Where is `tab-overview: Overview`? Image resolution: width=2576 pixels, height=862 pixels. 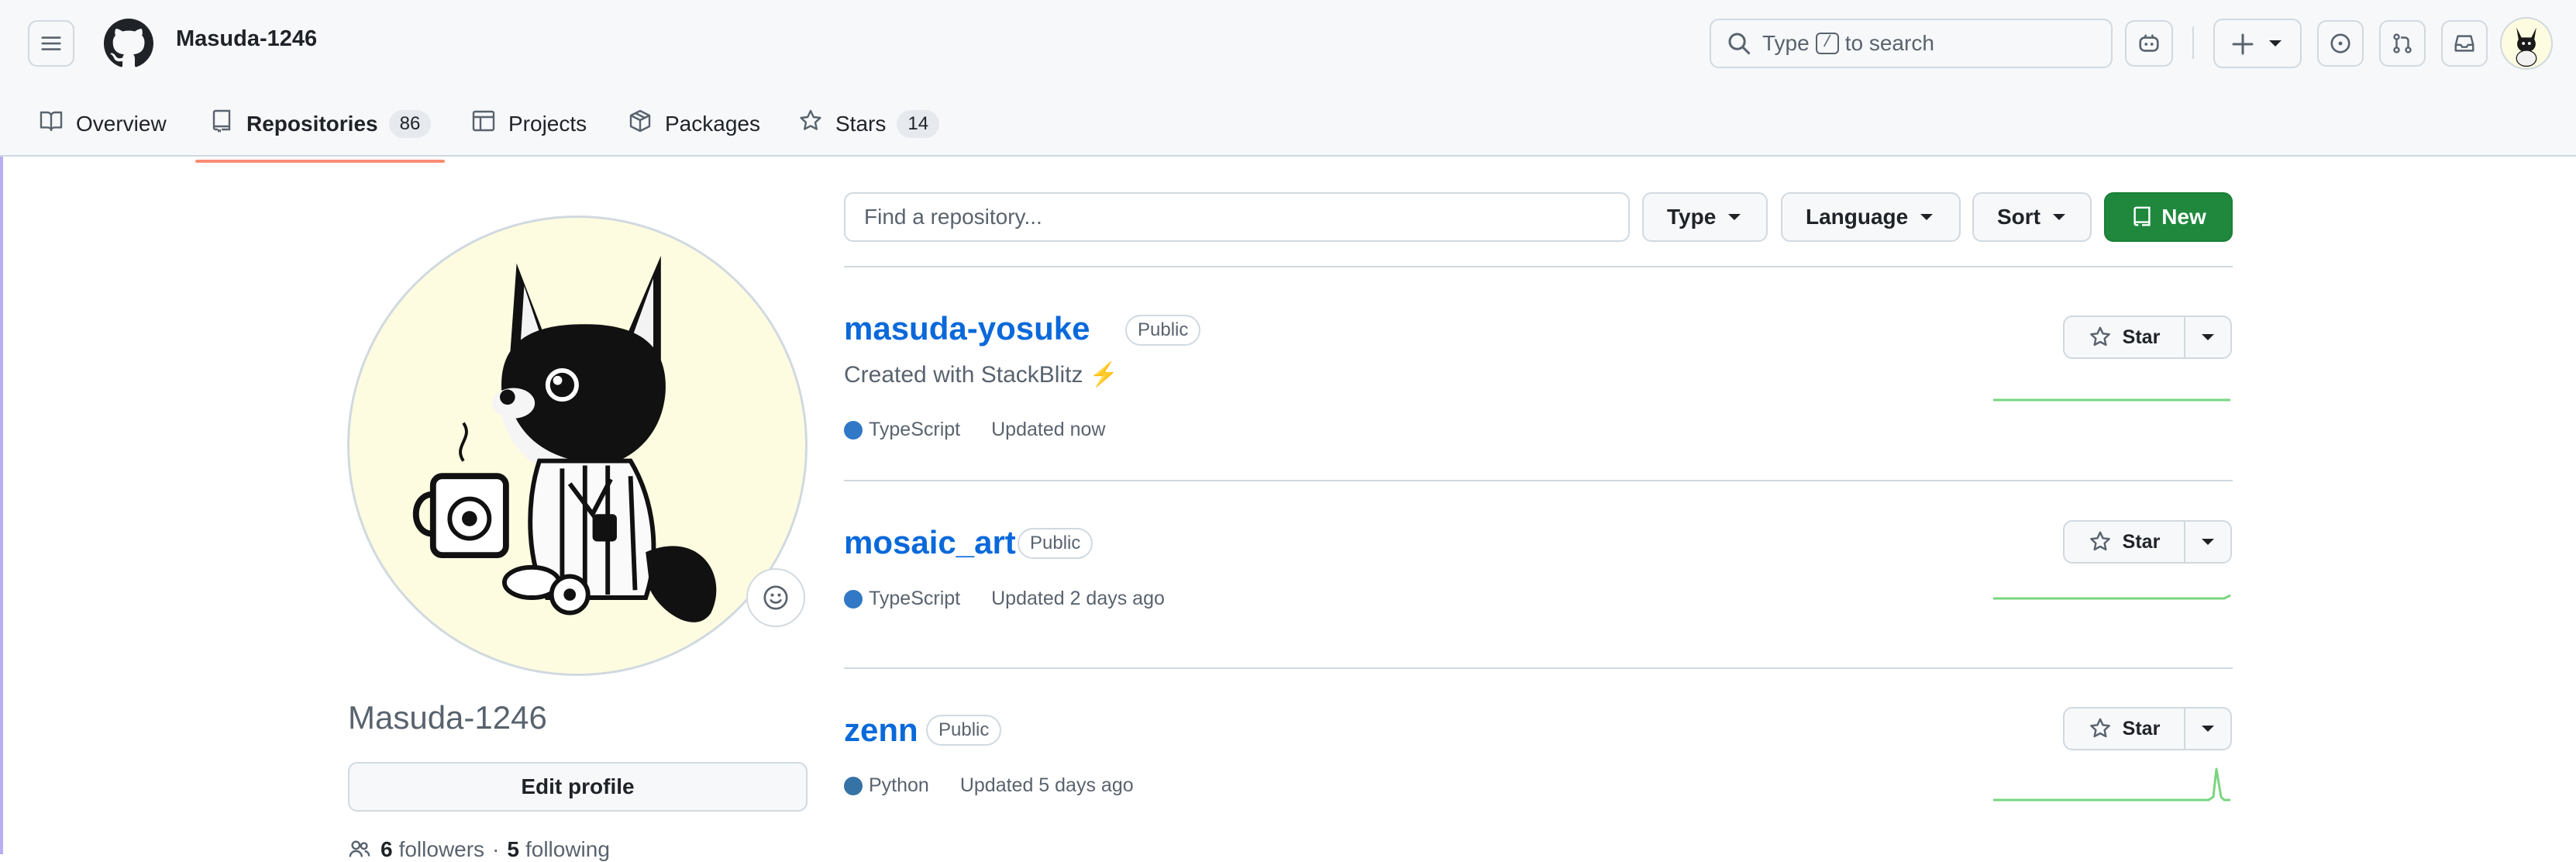
tab-overview: Overview is located at coordinates (103, 131).